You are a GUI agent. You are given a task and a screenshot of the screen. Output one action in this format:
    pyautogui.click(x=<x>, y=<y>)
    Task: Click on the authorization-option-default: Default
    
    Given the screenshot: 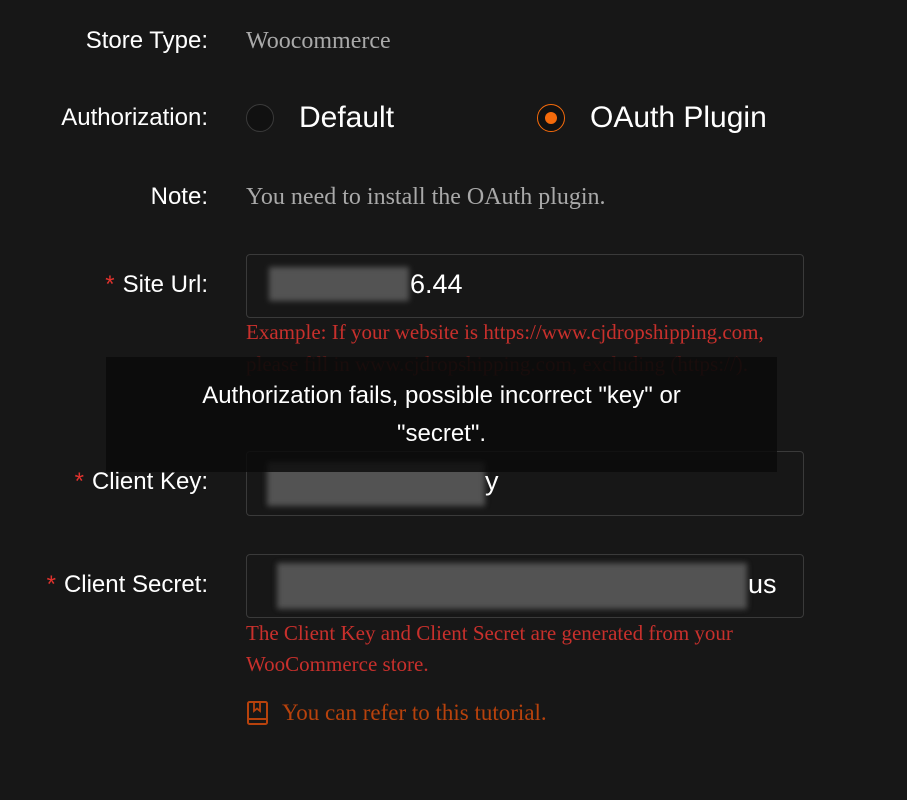 What is the action you would take?
    pyautogui.click(x=320, y=118)
    